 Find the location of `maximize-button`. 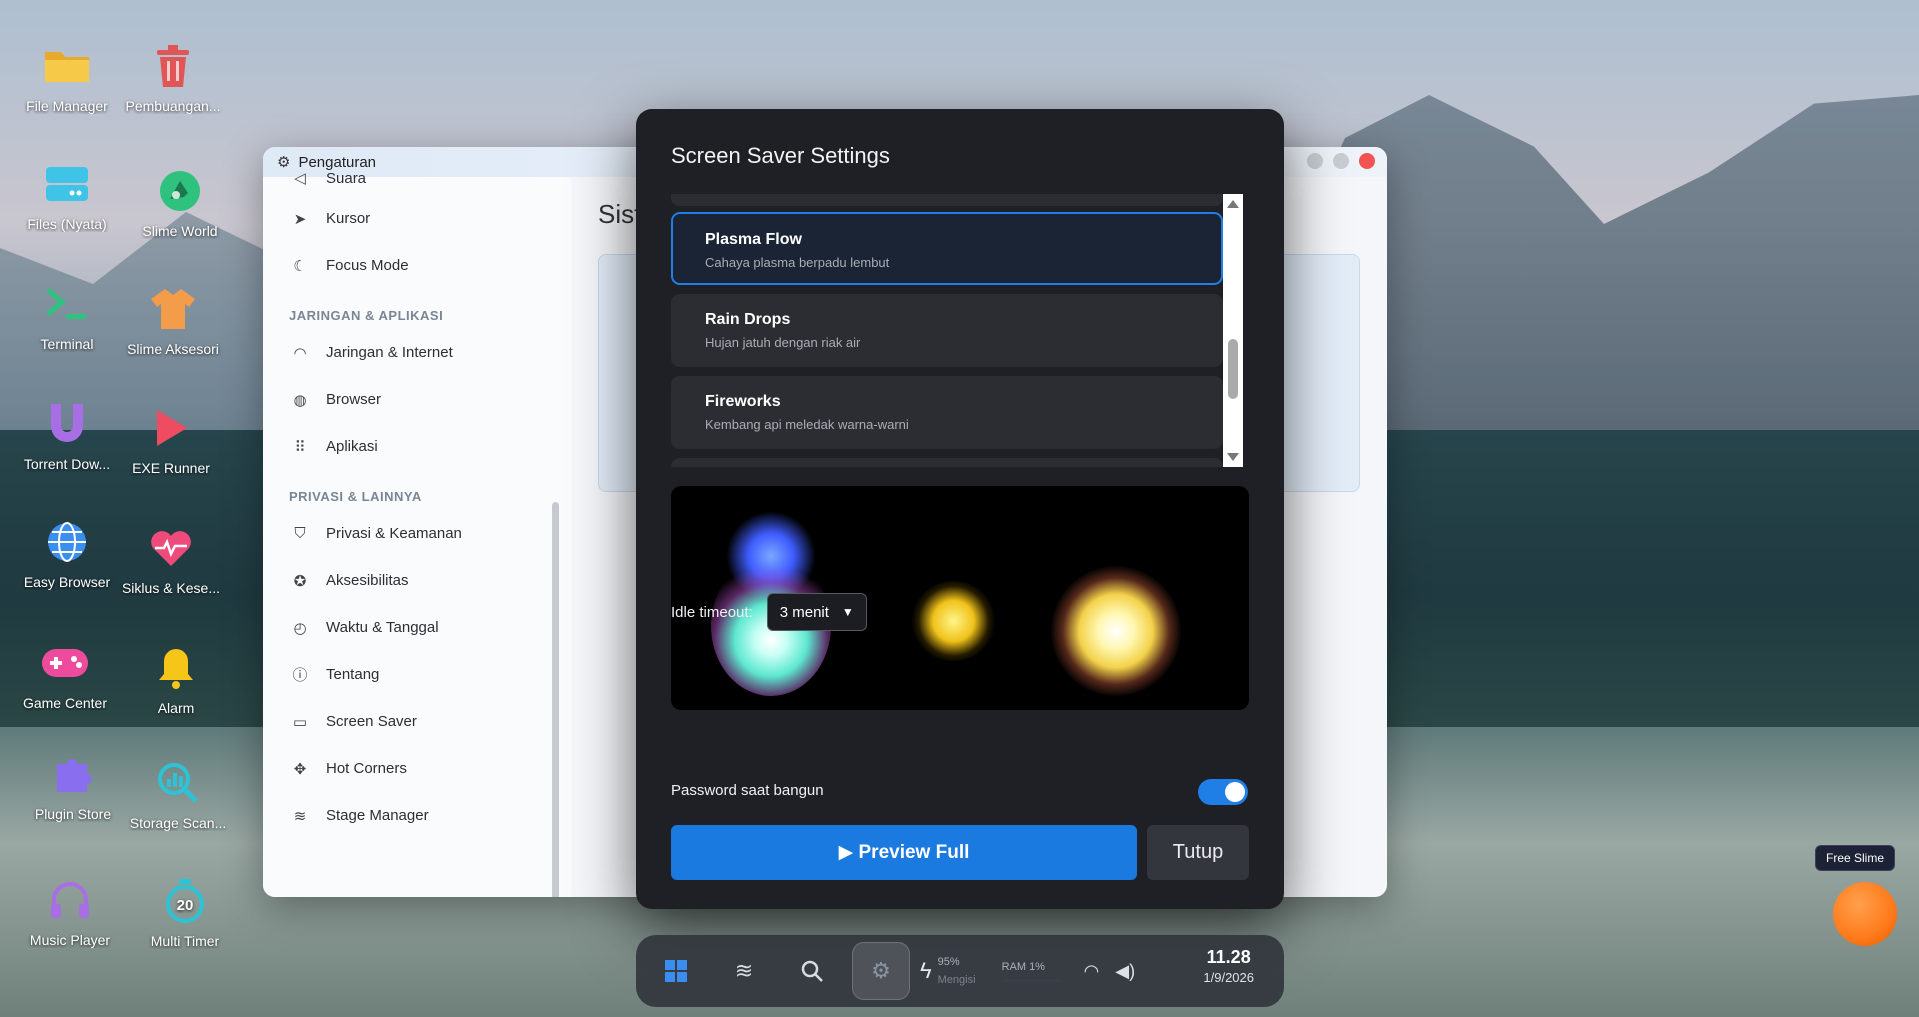

maximize-button is located at coordinates (1341, 161).